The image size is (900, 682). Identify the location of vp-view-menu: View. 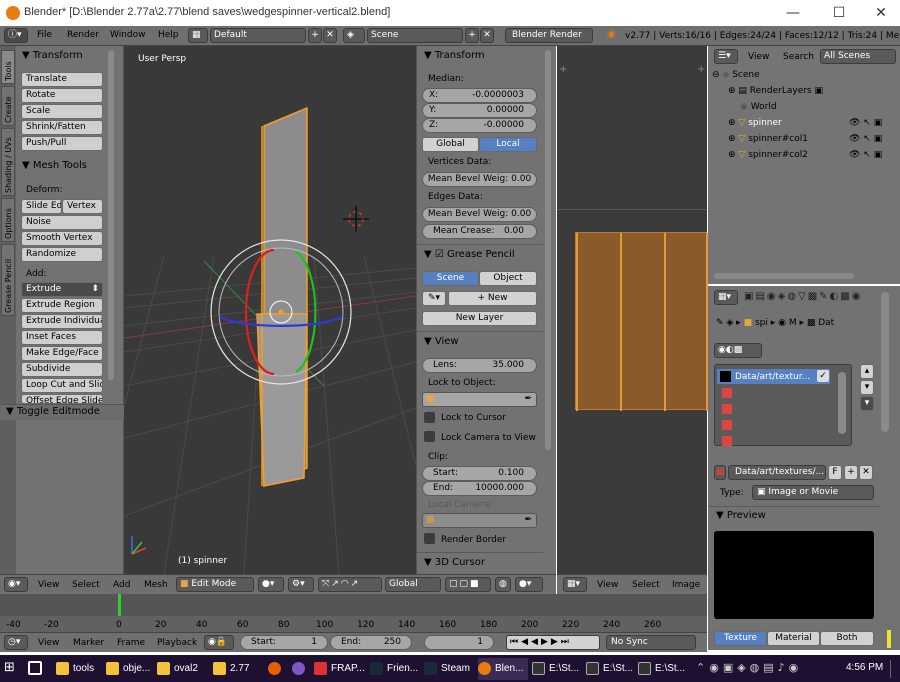
(48, 585).